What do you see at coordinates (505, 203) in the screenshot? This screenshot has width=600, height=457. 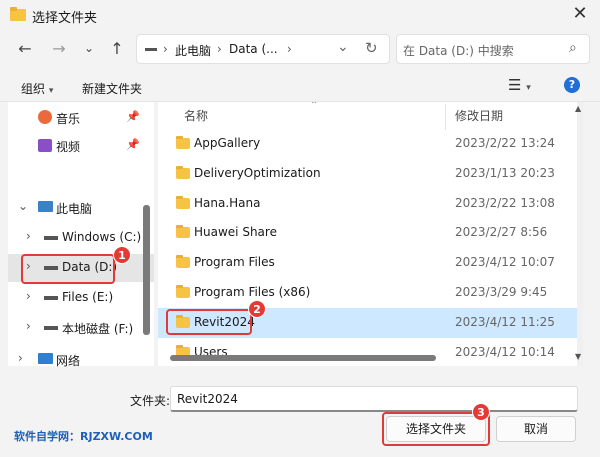 I see `file-date: 2023/2/22 13:08` at bounding box center [505, 203].